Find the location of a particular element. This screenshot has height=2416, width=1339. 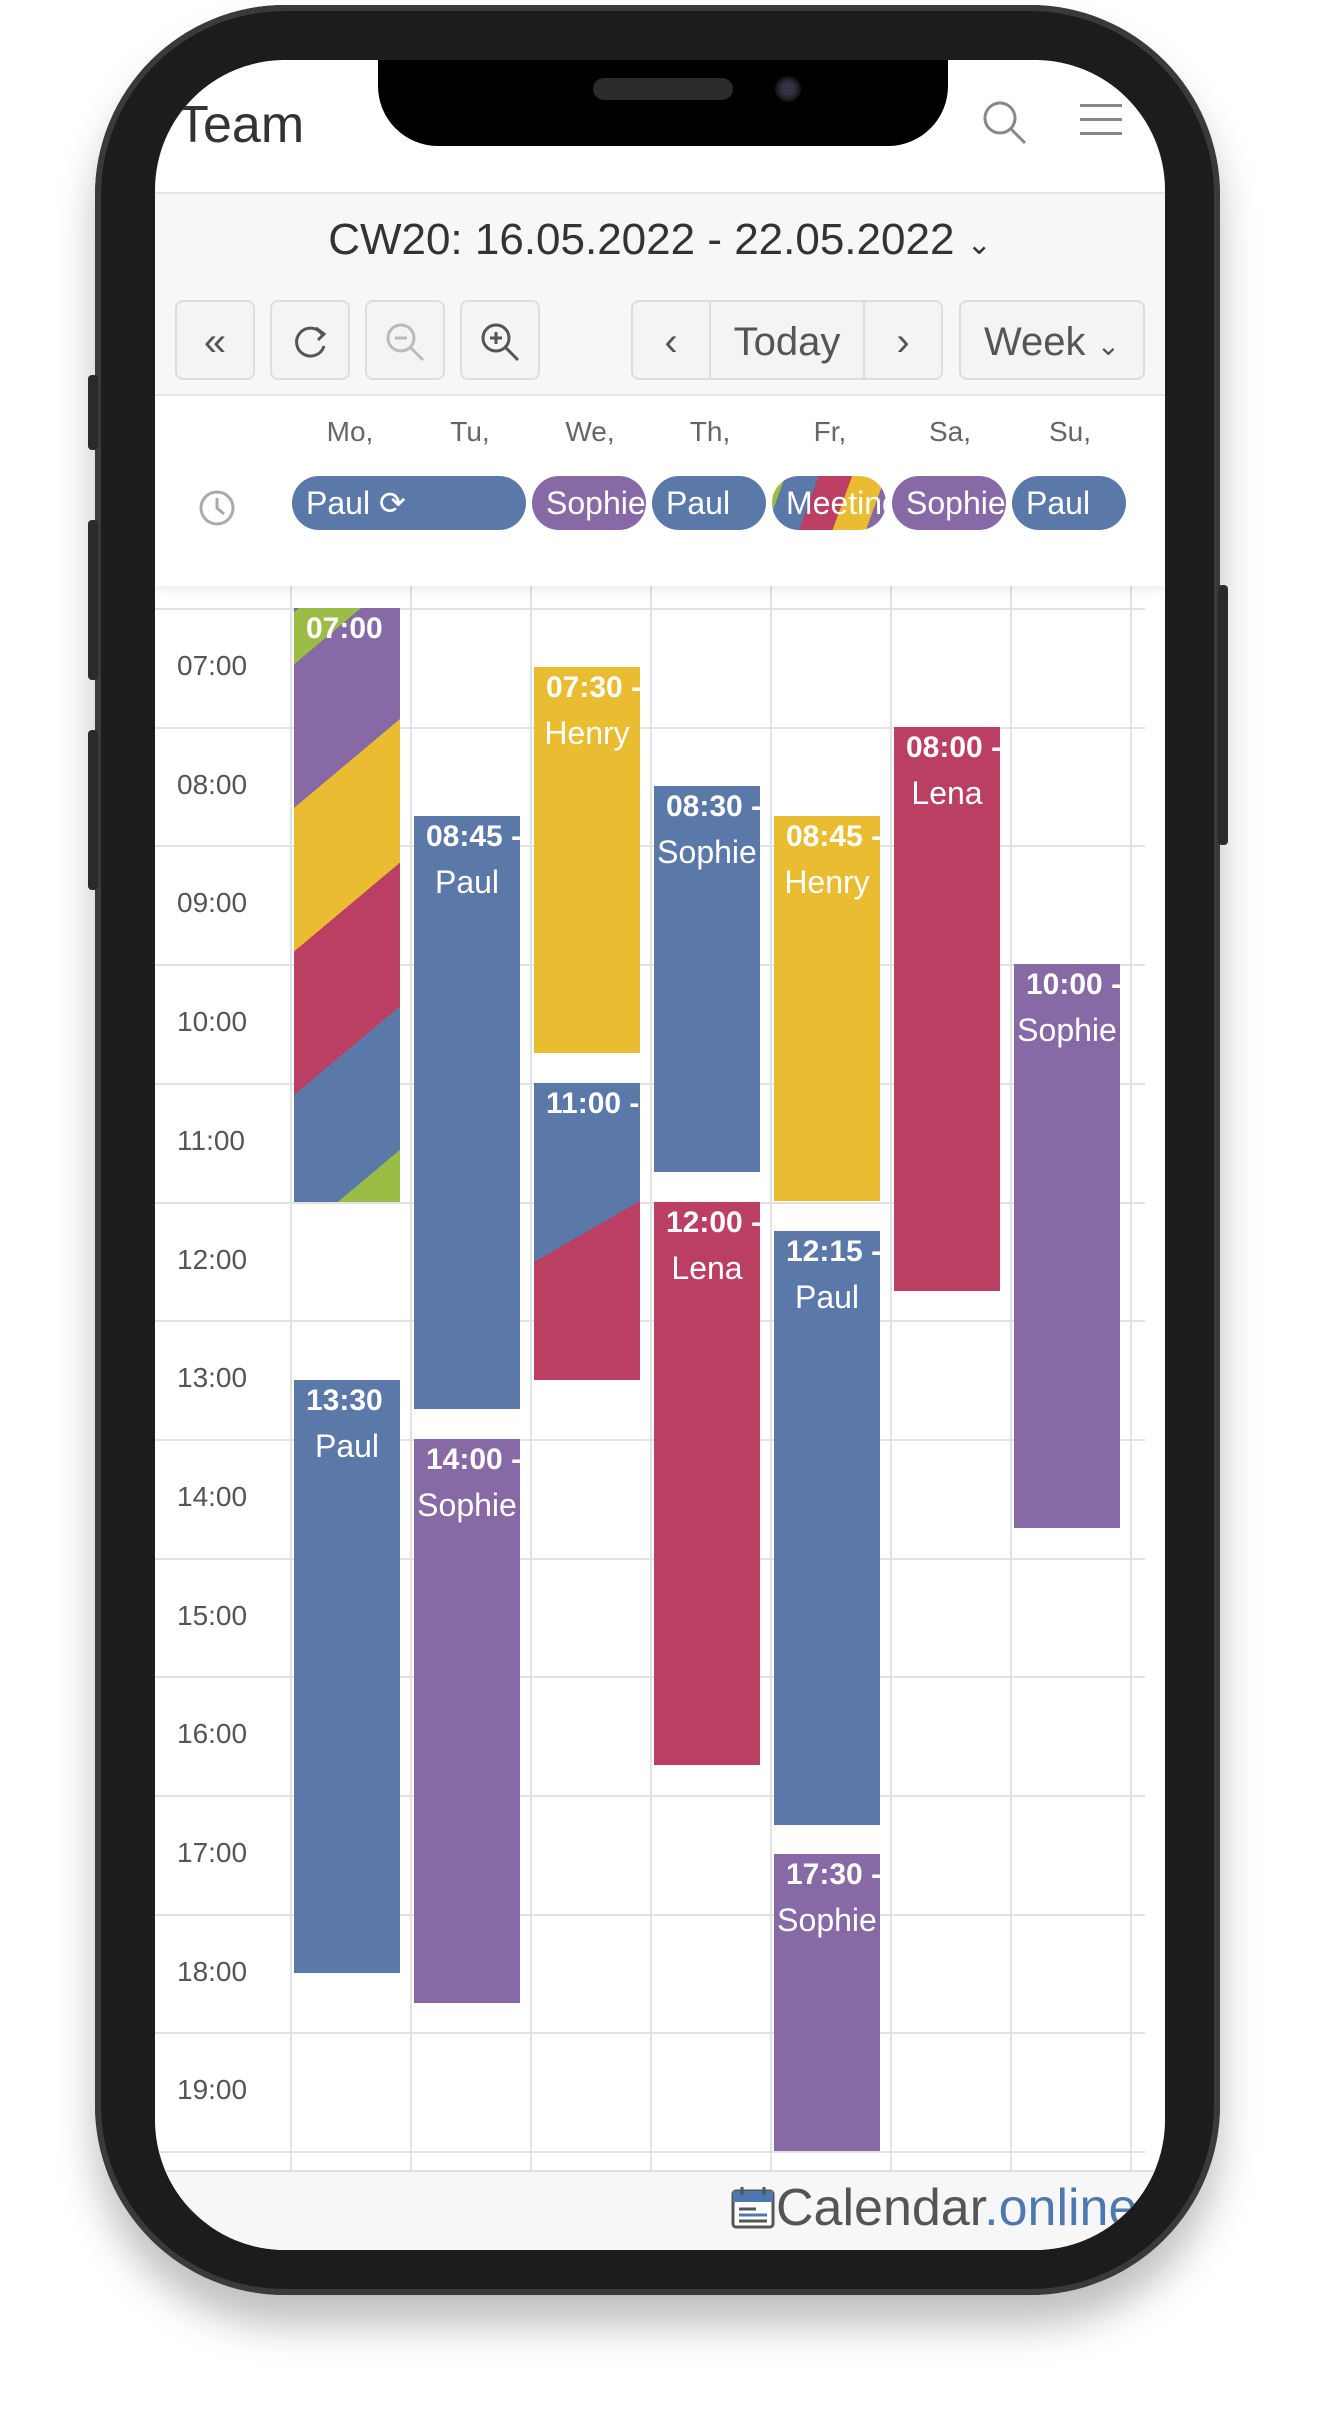

event-time: 07:00 is located at coordinates (344, 628).